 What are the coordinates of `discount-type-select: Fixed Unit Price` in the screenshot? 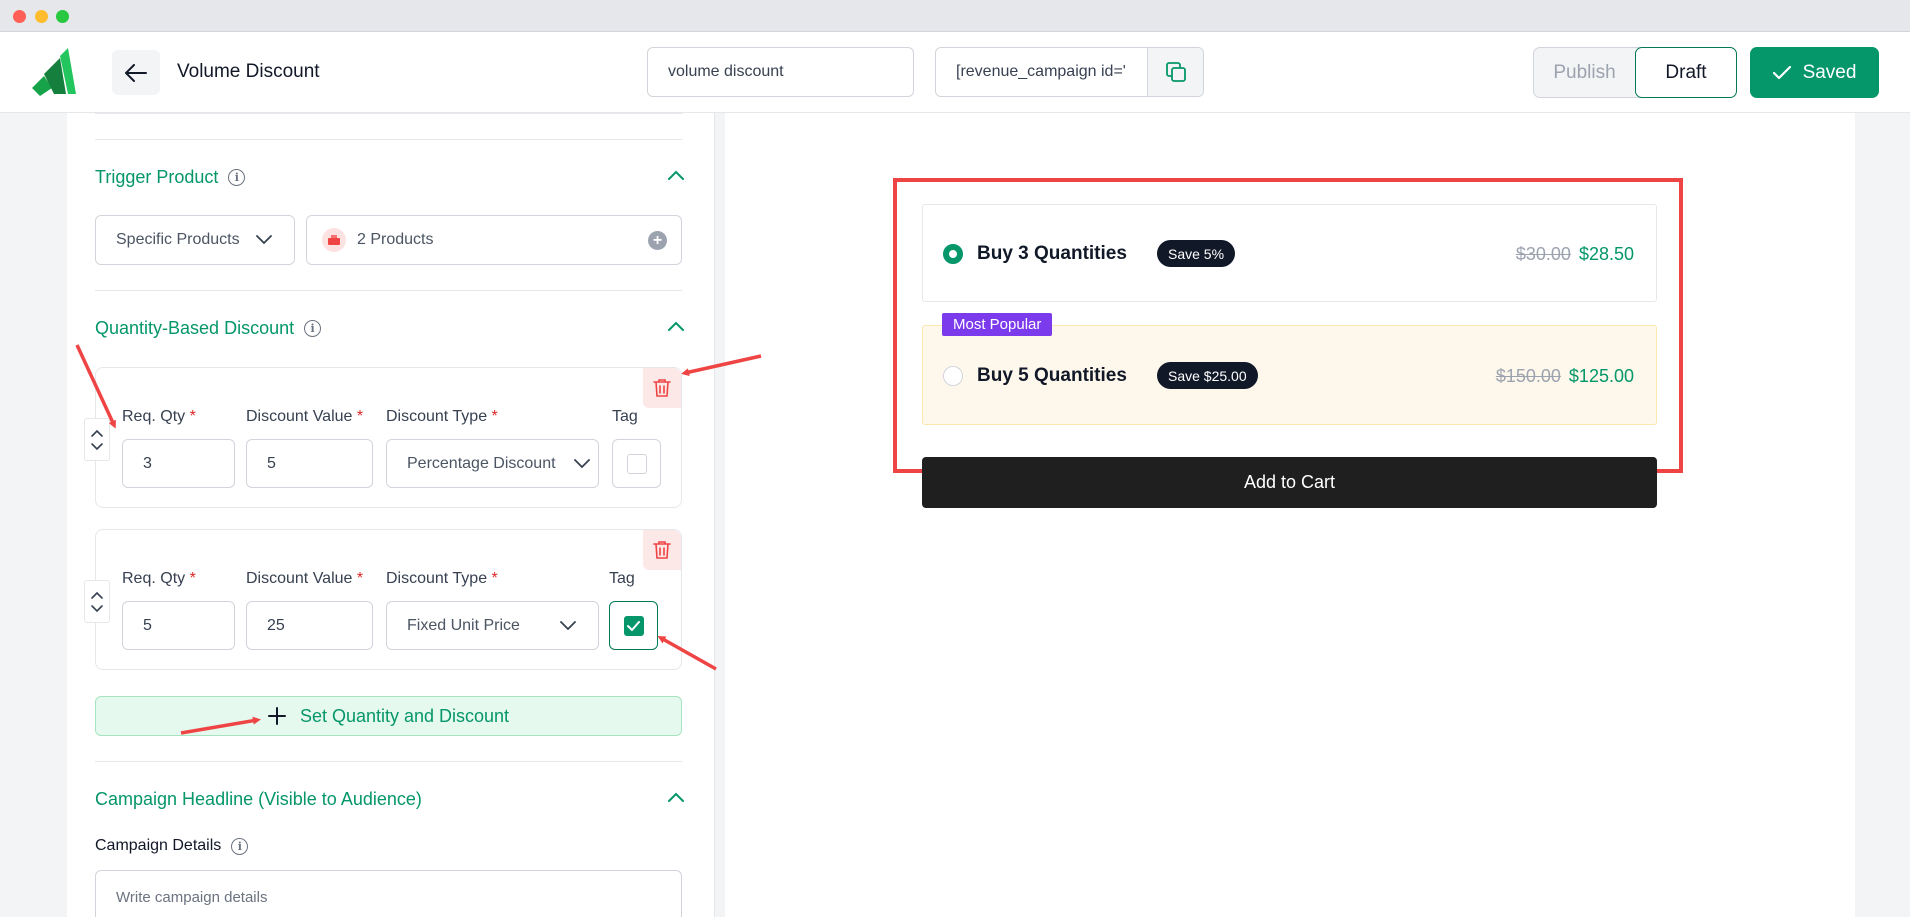 It's located at (492, 625).